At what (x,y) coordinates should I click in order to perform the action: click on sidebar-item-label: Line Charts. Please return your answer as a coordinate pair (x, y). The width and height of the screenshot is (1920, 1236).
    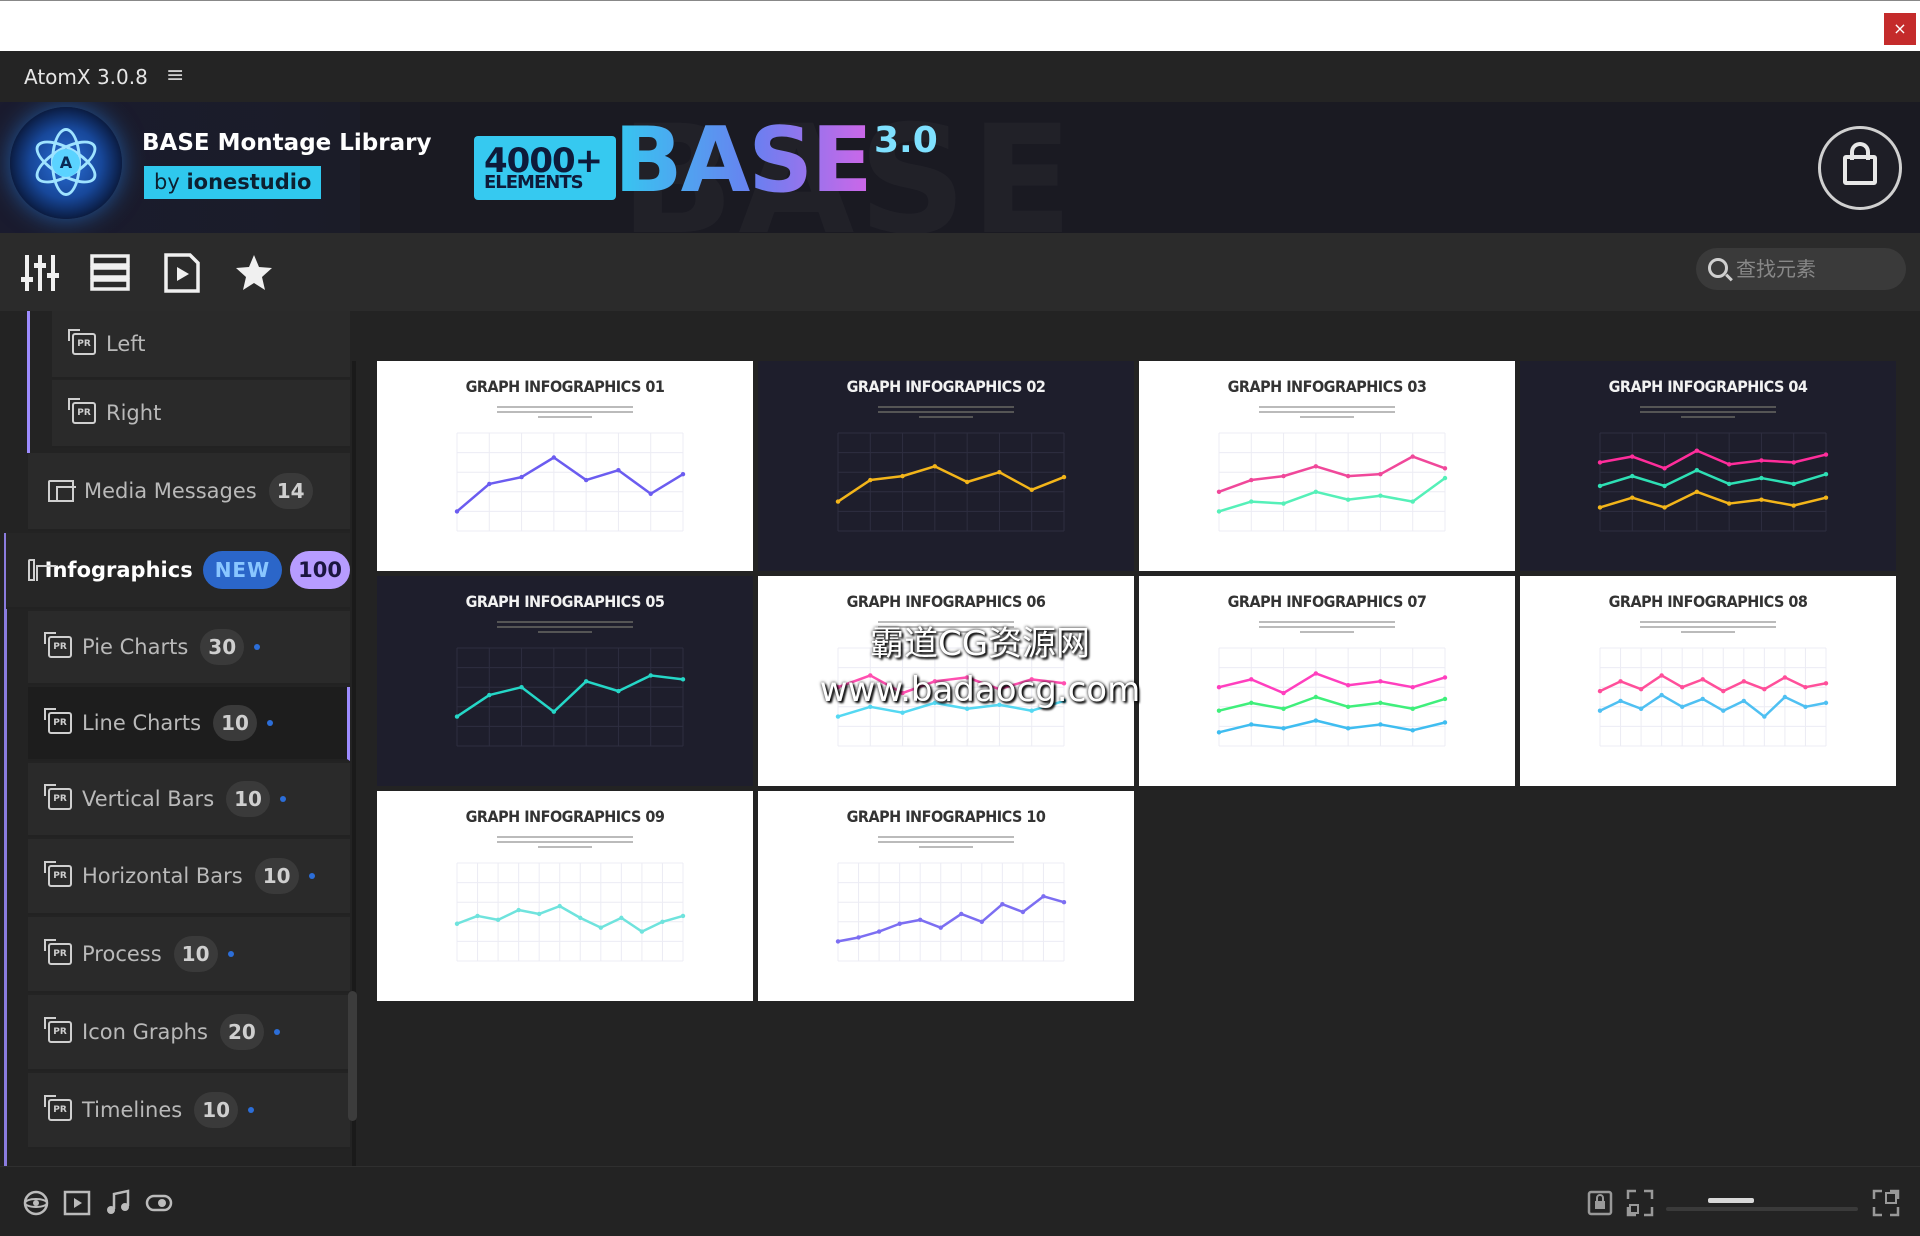
    Looking at the image, I should click on (142, 723).